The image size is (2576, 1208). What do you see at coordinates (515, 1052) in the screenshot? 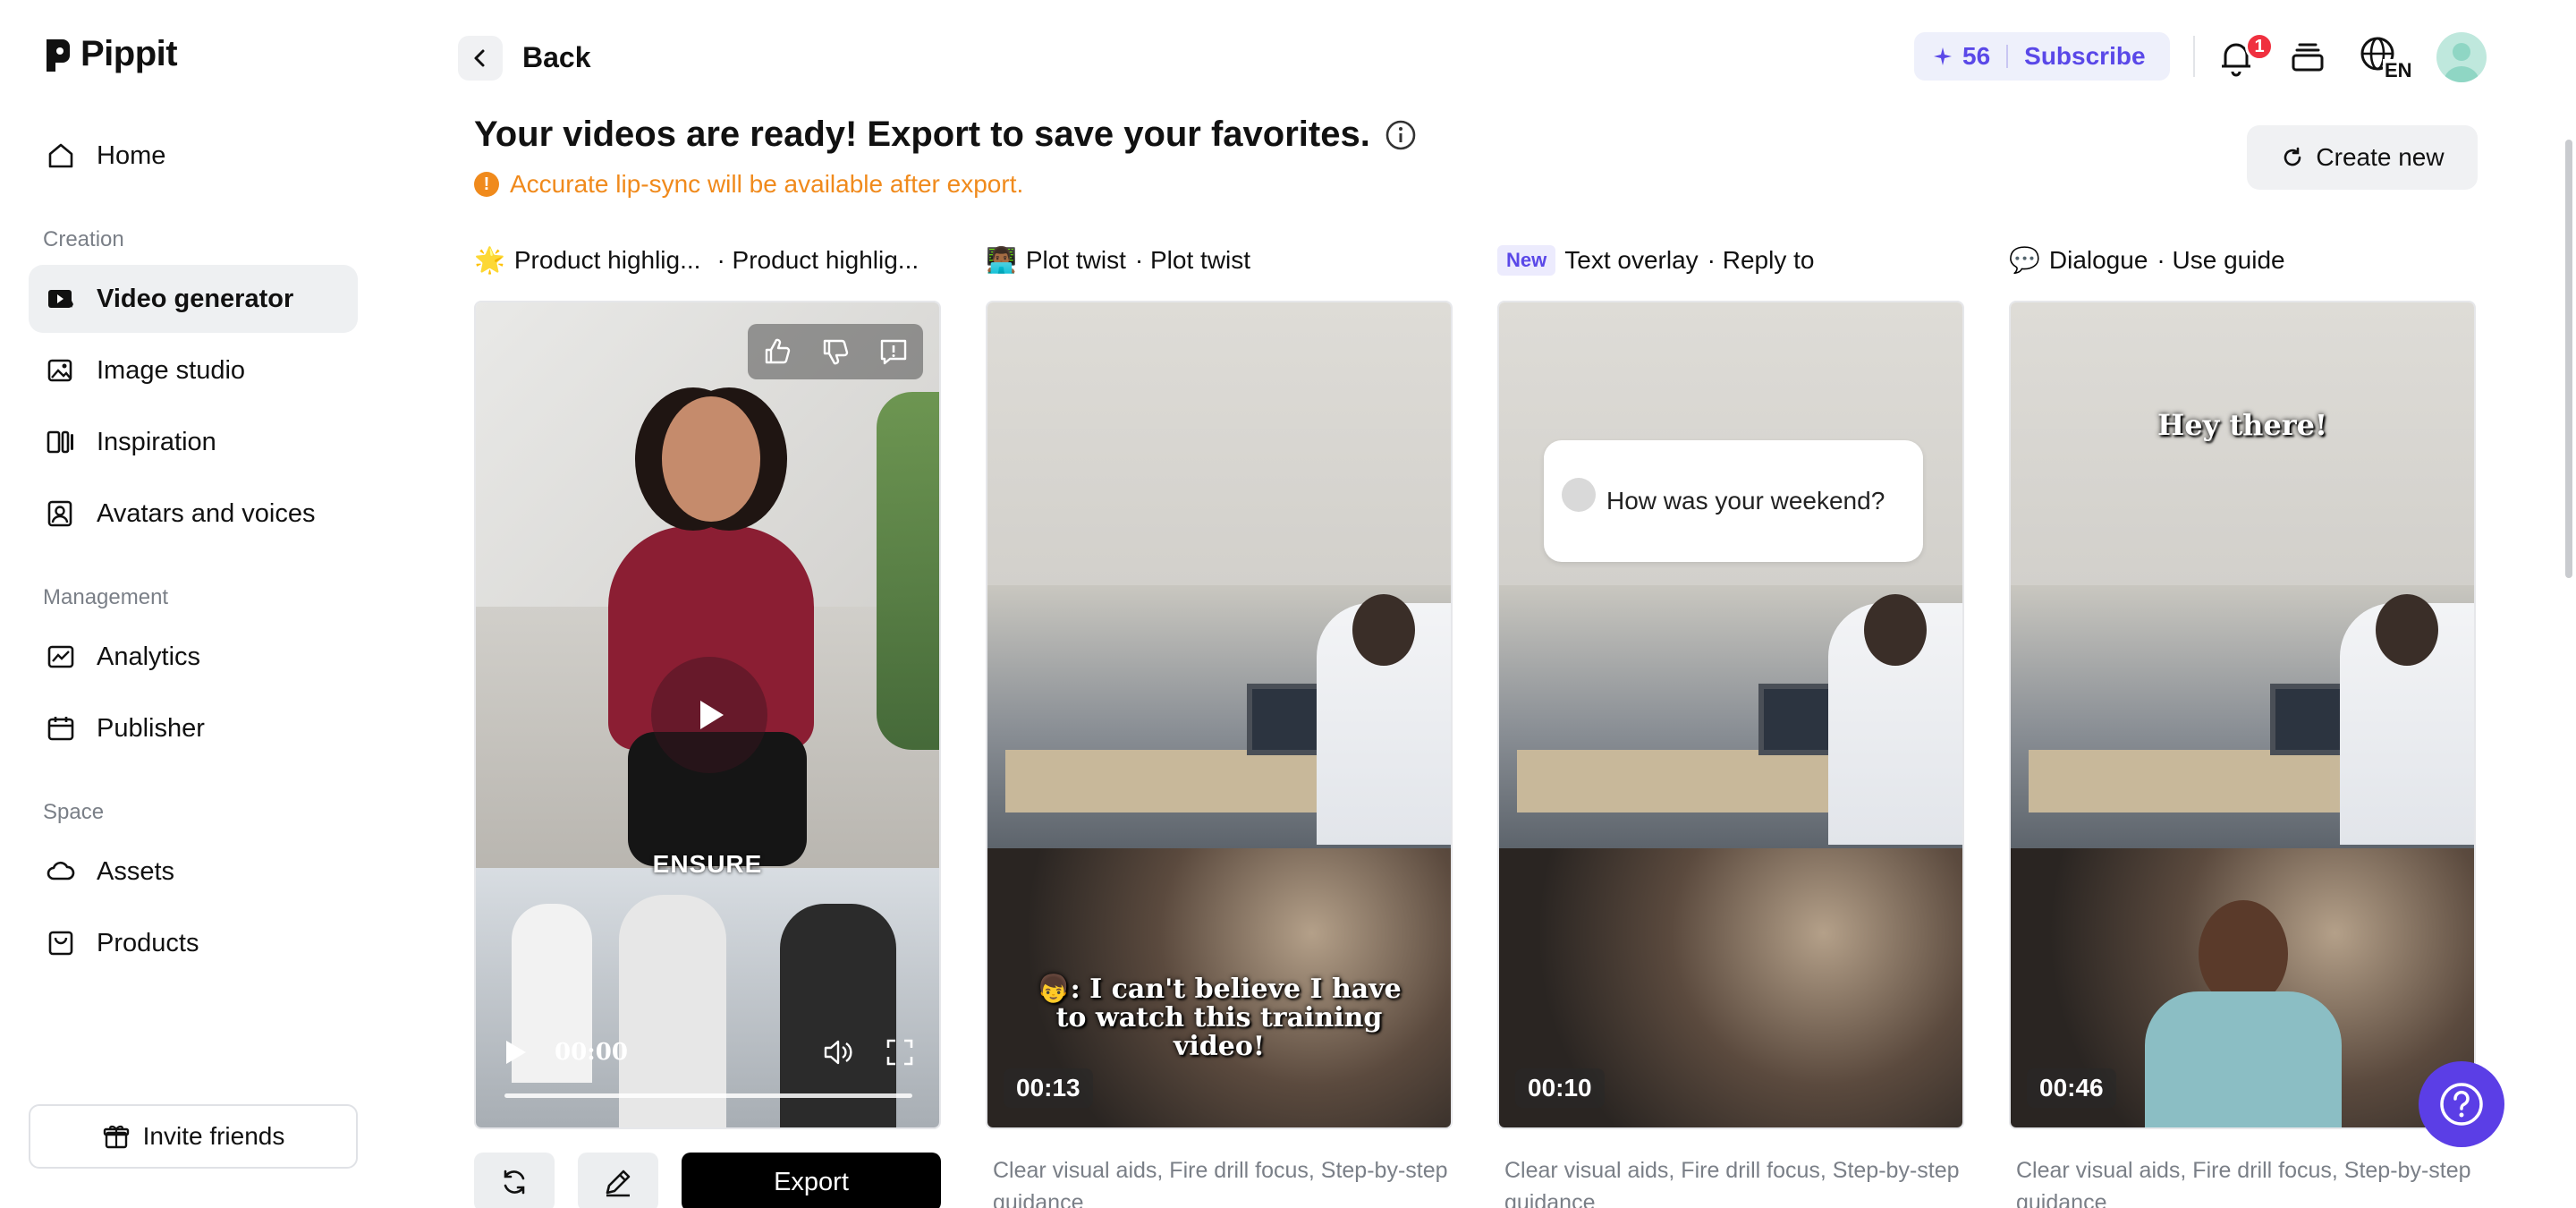
I see `play-small-icon` at bounding box center [515, 1052].